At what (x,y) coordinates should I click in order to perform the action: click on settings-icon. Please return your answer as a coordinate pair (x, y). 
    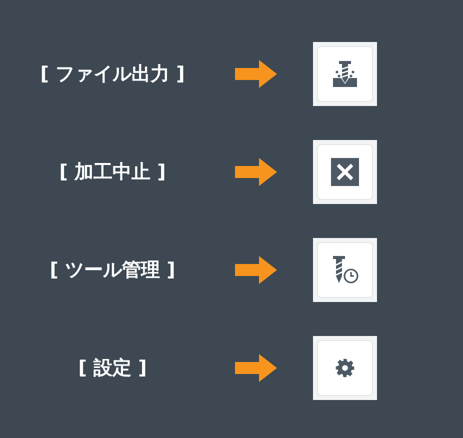
    Looking at the image, I should click on (345, 368).